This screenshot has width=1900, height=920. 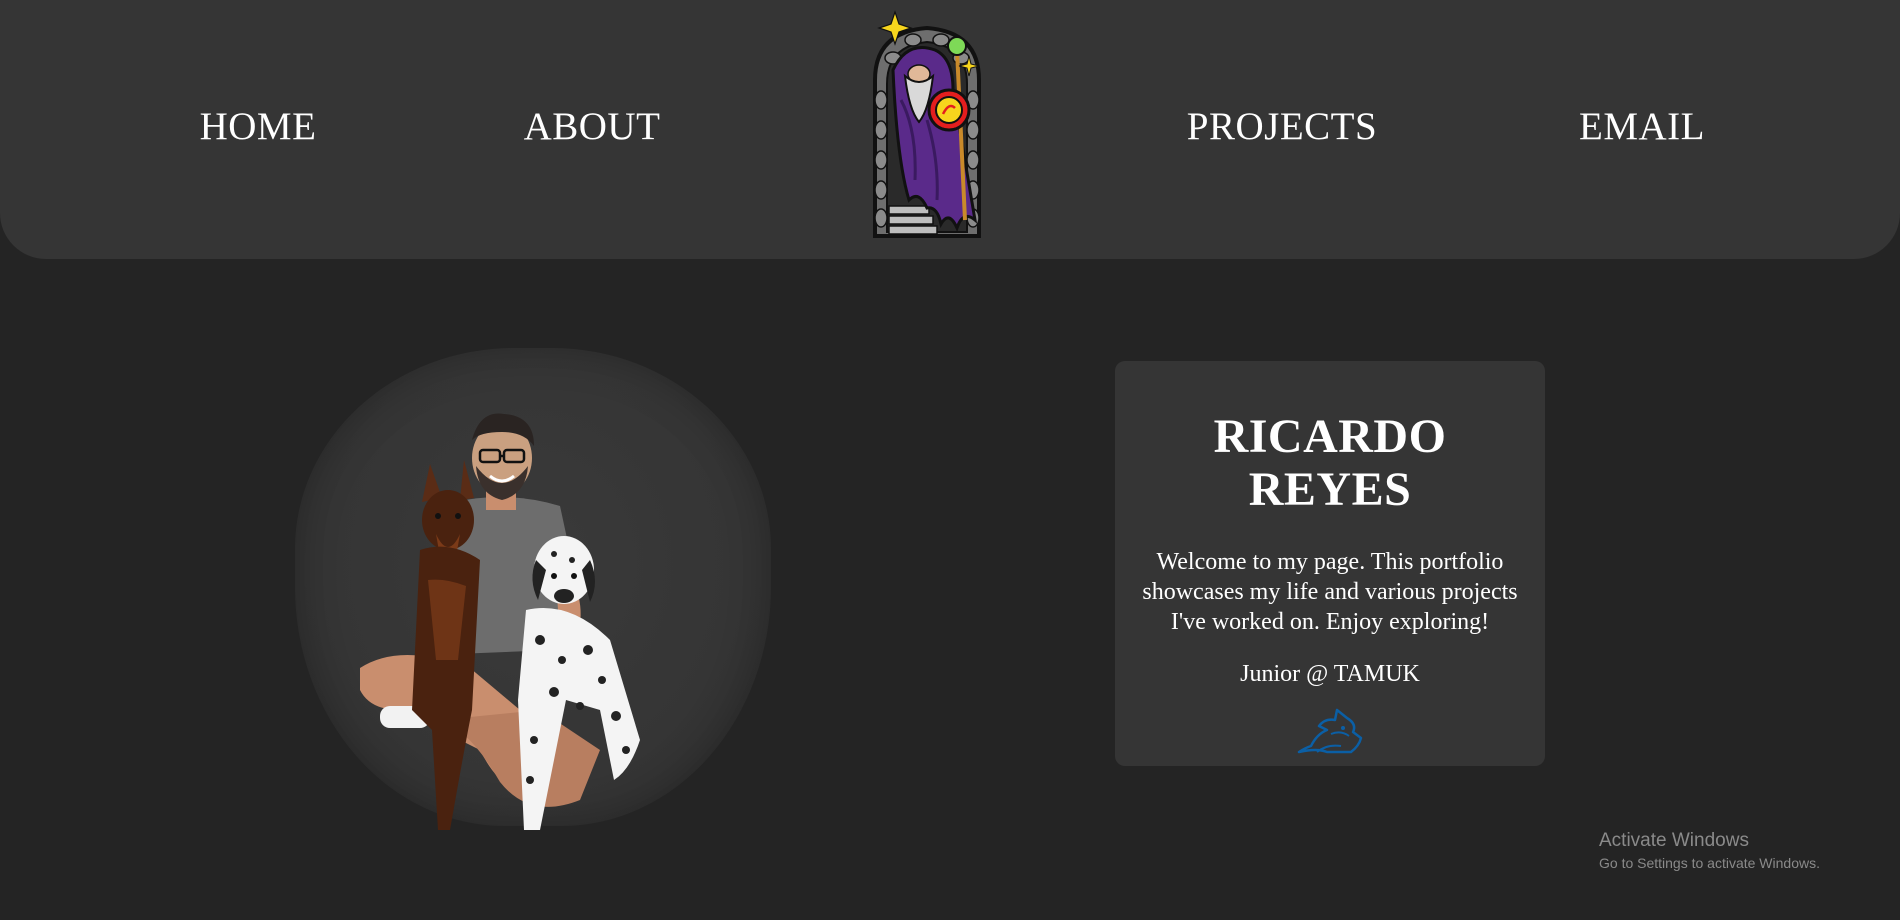 What do you see at coordinates (1330, 730) in the screenshot?
I see `javelina-mascot-icon` at bounding box center [1330, 730].